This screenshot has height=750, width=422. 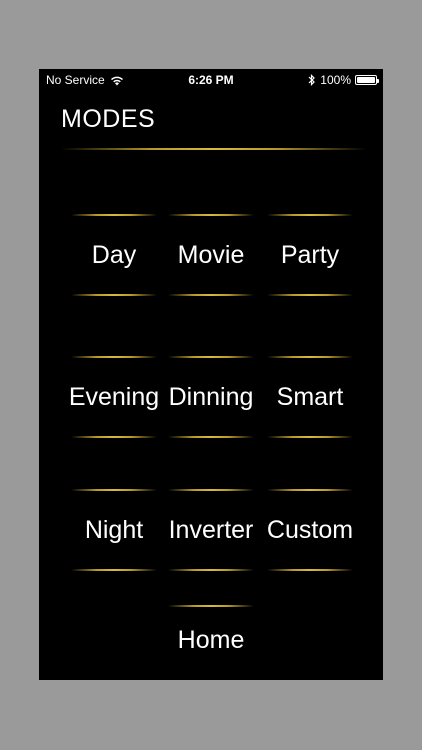 I want to click on mode-dinning-button: Dinning, so click(x=211, y=397).